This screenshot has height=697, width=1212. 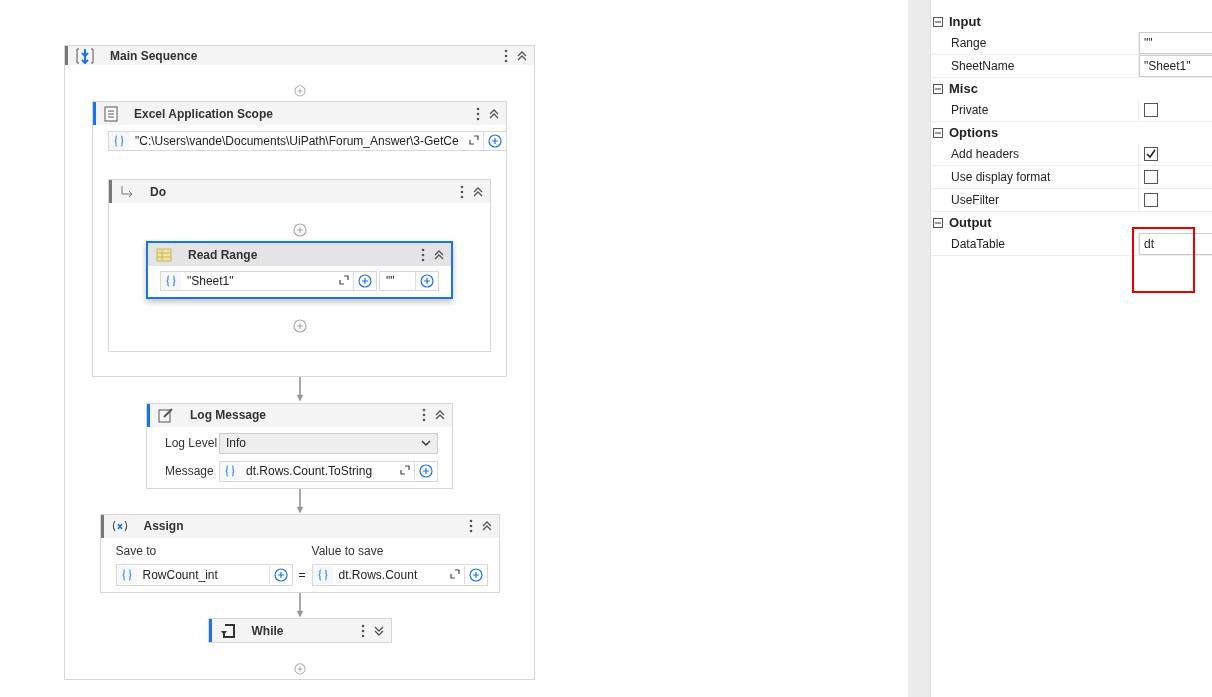 What do you see at coordinates (267, 630) in the screenshot?
I see `activity-title: While` at bounding box center [267, 630].